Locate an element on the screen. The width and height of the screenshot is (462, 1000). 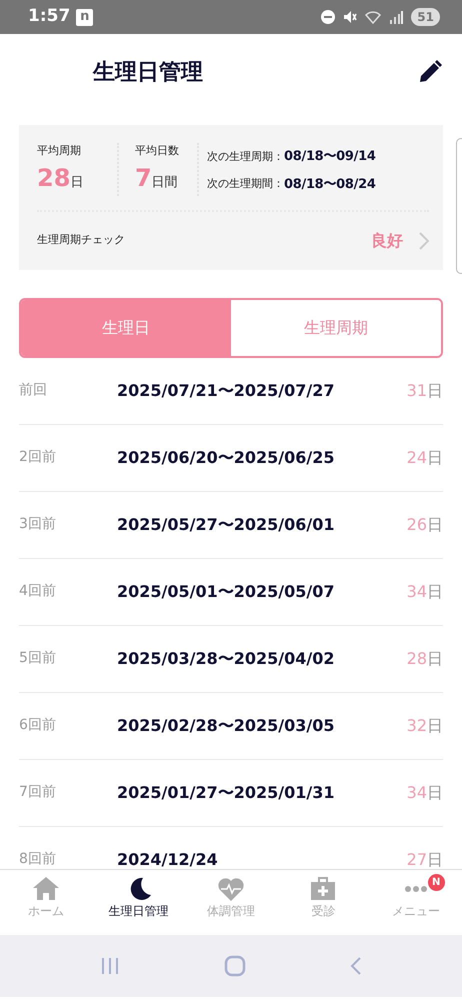
nav-tab: 受診 is located at coordinates (323, 902).